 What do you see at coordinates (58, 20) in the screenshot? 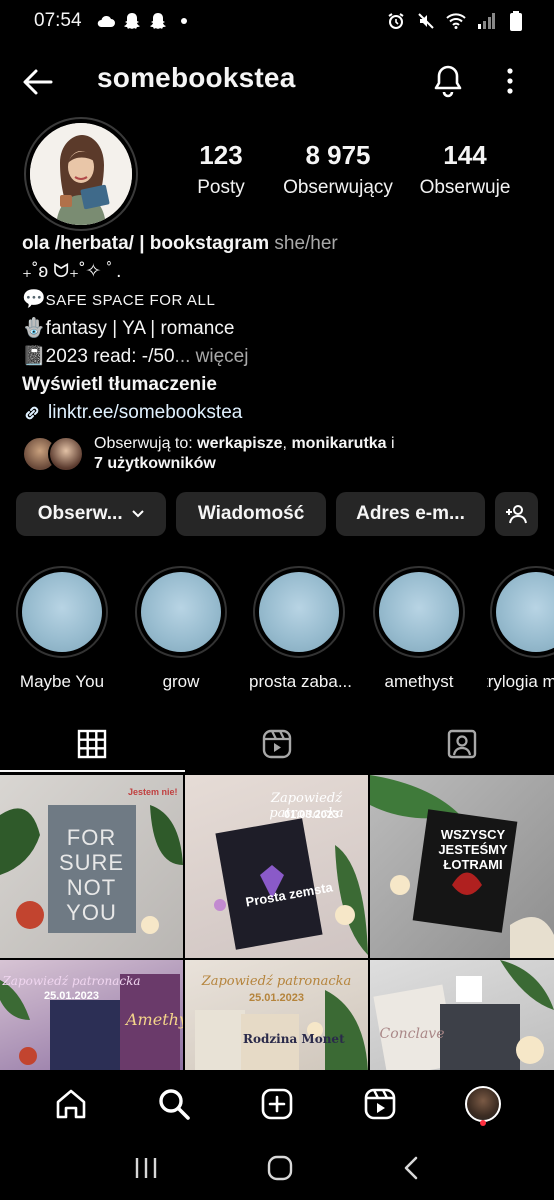
I see `clock: 07:54` at bounding box center [58, 20].